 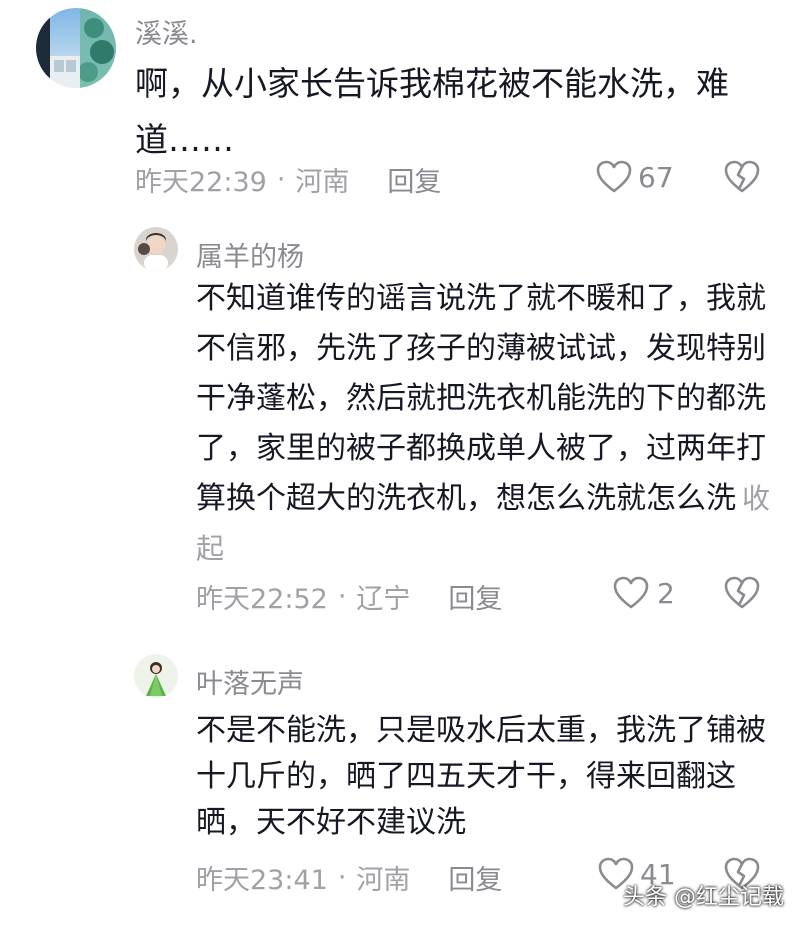 I want to click on like-button: 2, so click(x=644, y=593).